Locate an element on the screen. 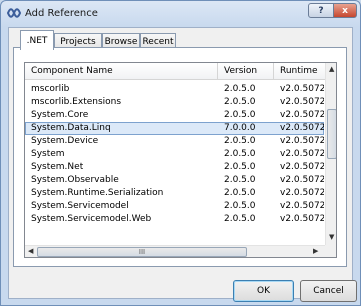 This screenshot has height=306, width=361. component-name: mscorlib.Extensions is located at coordinates (76, 102).